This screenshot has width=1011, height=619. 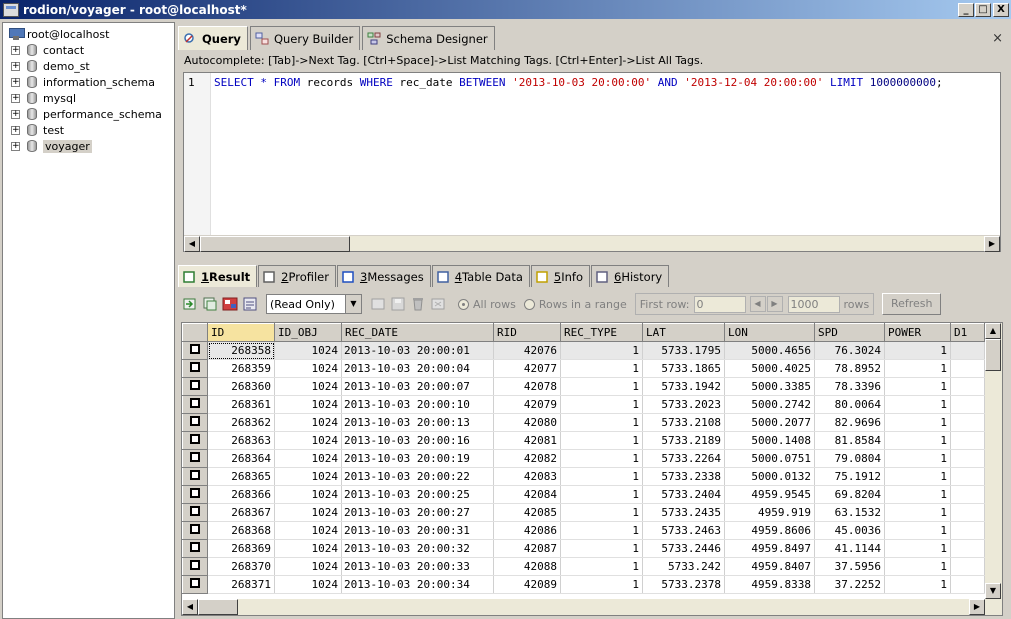 What do you see at coordinates (417, 548) in the screenshot?
I see `cell-rec-date: 2013-10-03 20:00:32` at bounding box center [417, 548].